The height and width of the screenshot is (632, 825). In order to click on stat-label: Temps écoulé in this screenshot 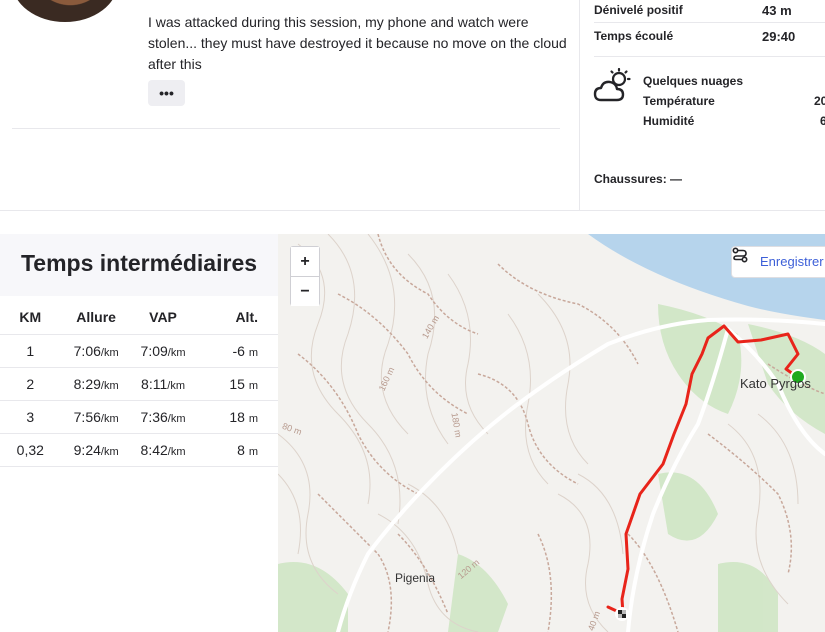, I will do `click(634, 36)`.